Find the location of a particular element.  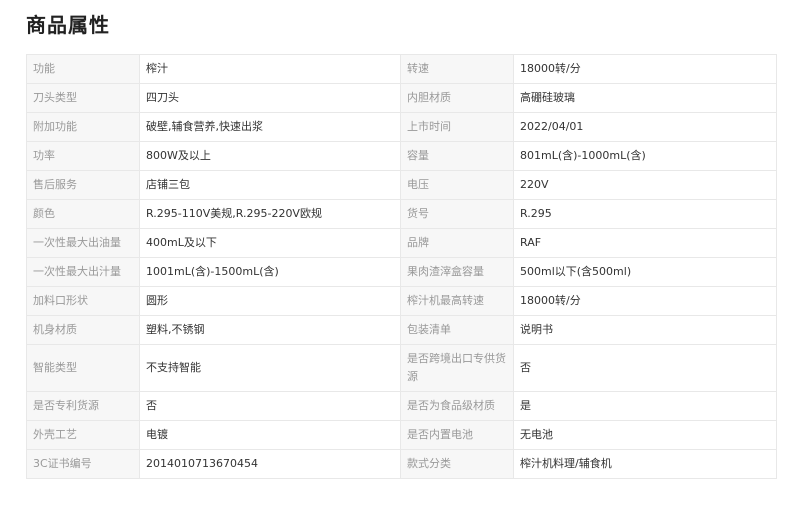

attribute-value: 2014010713670454 is located at coordinates (270, 464).